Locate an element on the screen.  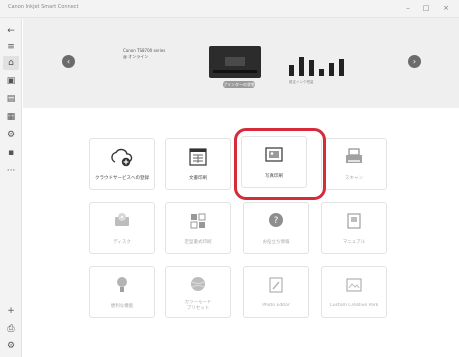
tile-disc-print: ディスク is located at coordinates (122, 228).